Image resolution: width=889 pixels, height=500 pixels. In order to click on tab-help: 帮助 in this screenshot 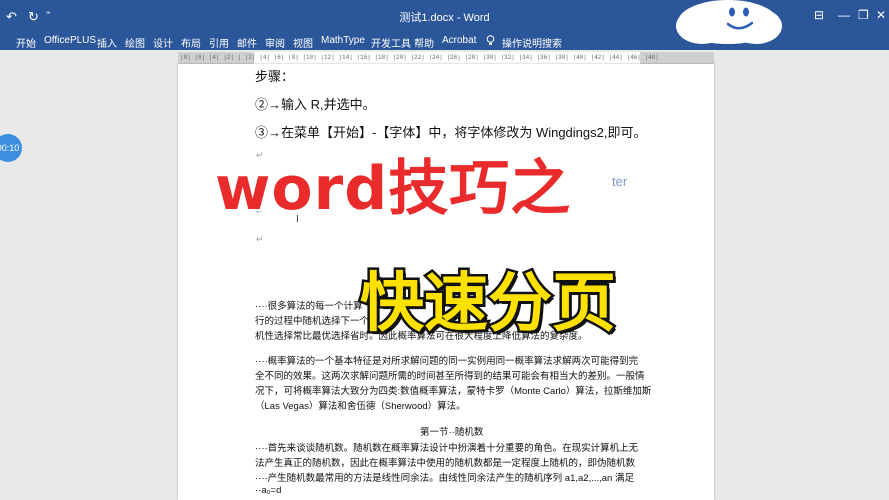, I will do `click(424, 42)`.